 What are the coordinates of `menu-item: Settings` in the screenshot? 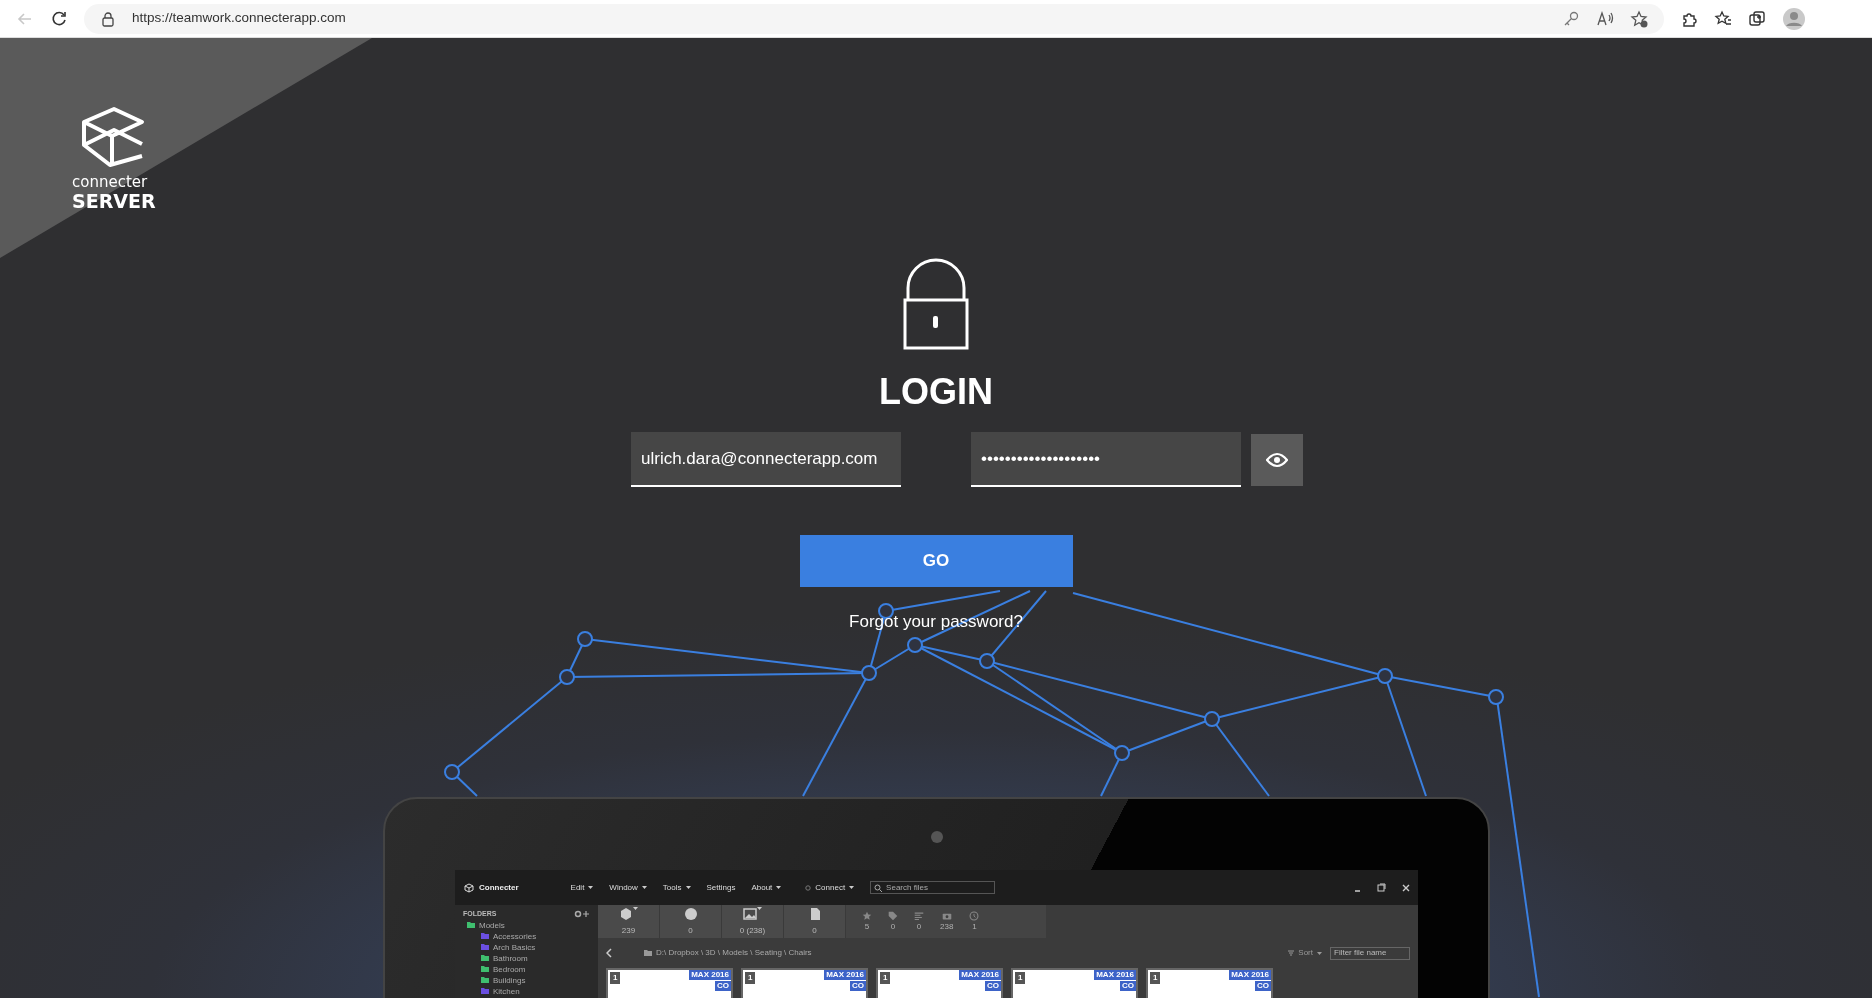 It's located at (721, 887).